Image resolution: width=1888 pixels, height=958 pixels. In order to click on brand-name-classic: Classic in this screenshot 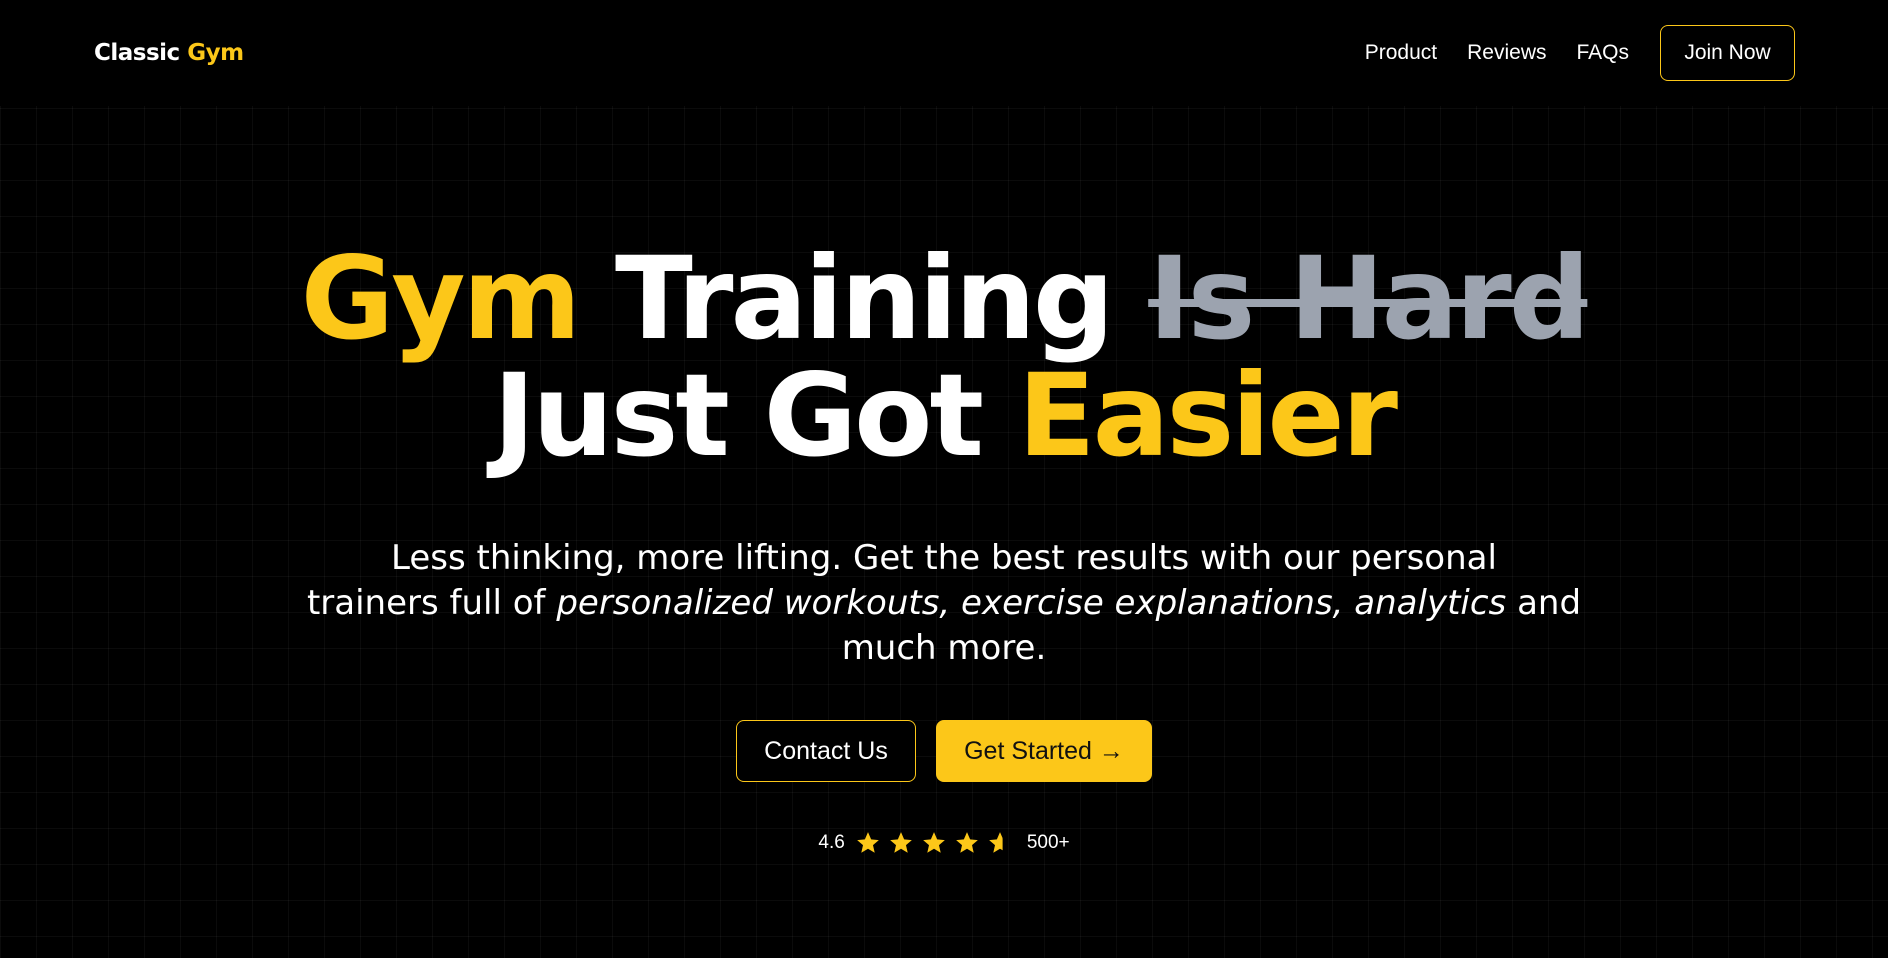, I will do `click(141, 53)`.